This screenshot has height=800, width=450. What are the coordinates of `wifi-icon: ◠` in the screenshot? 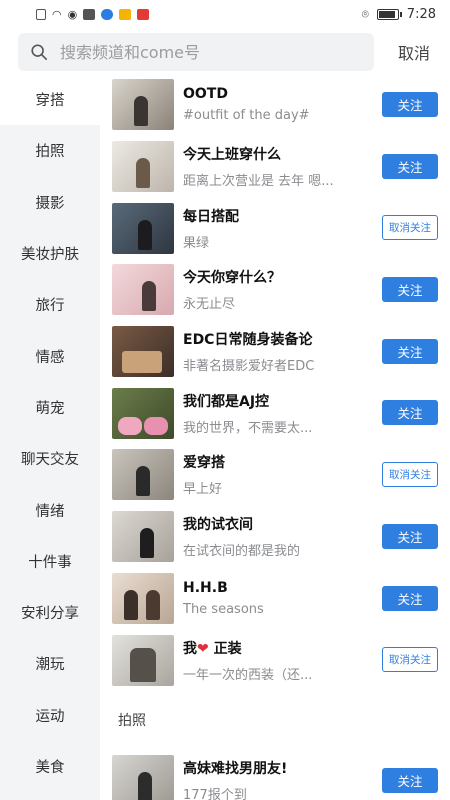 It's located at (57, 14).